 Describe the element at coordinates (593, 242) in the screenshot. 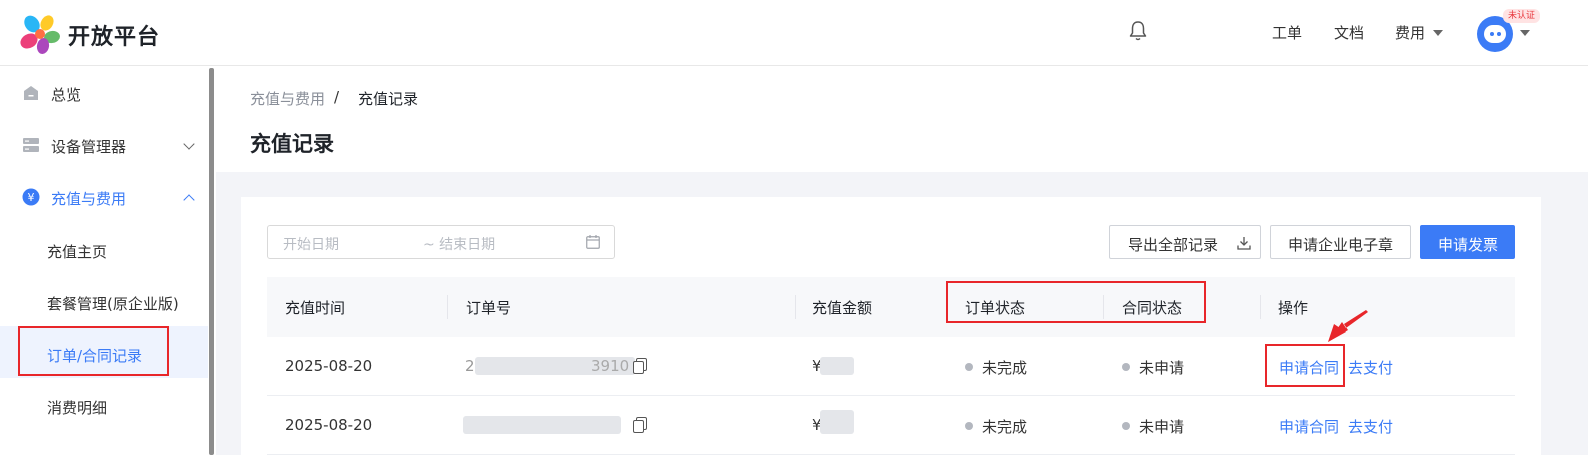

I see `calendar-icon` at that location.